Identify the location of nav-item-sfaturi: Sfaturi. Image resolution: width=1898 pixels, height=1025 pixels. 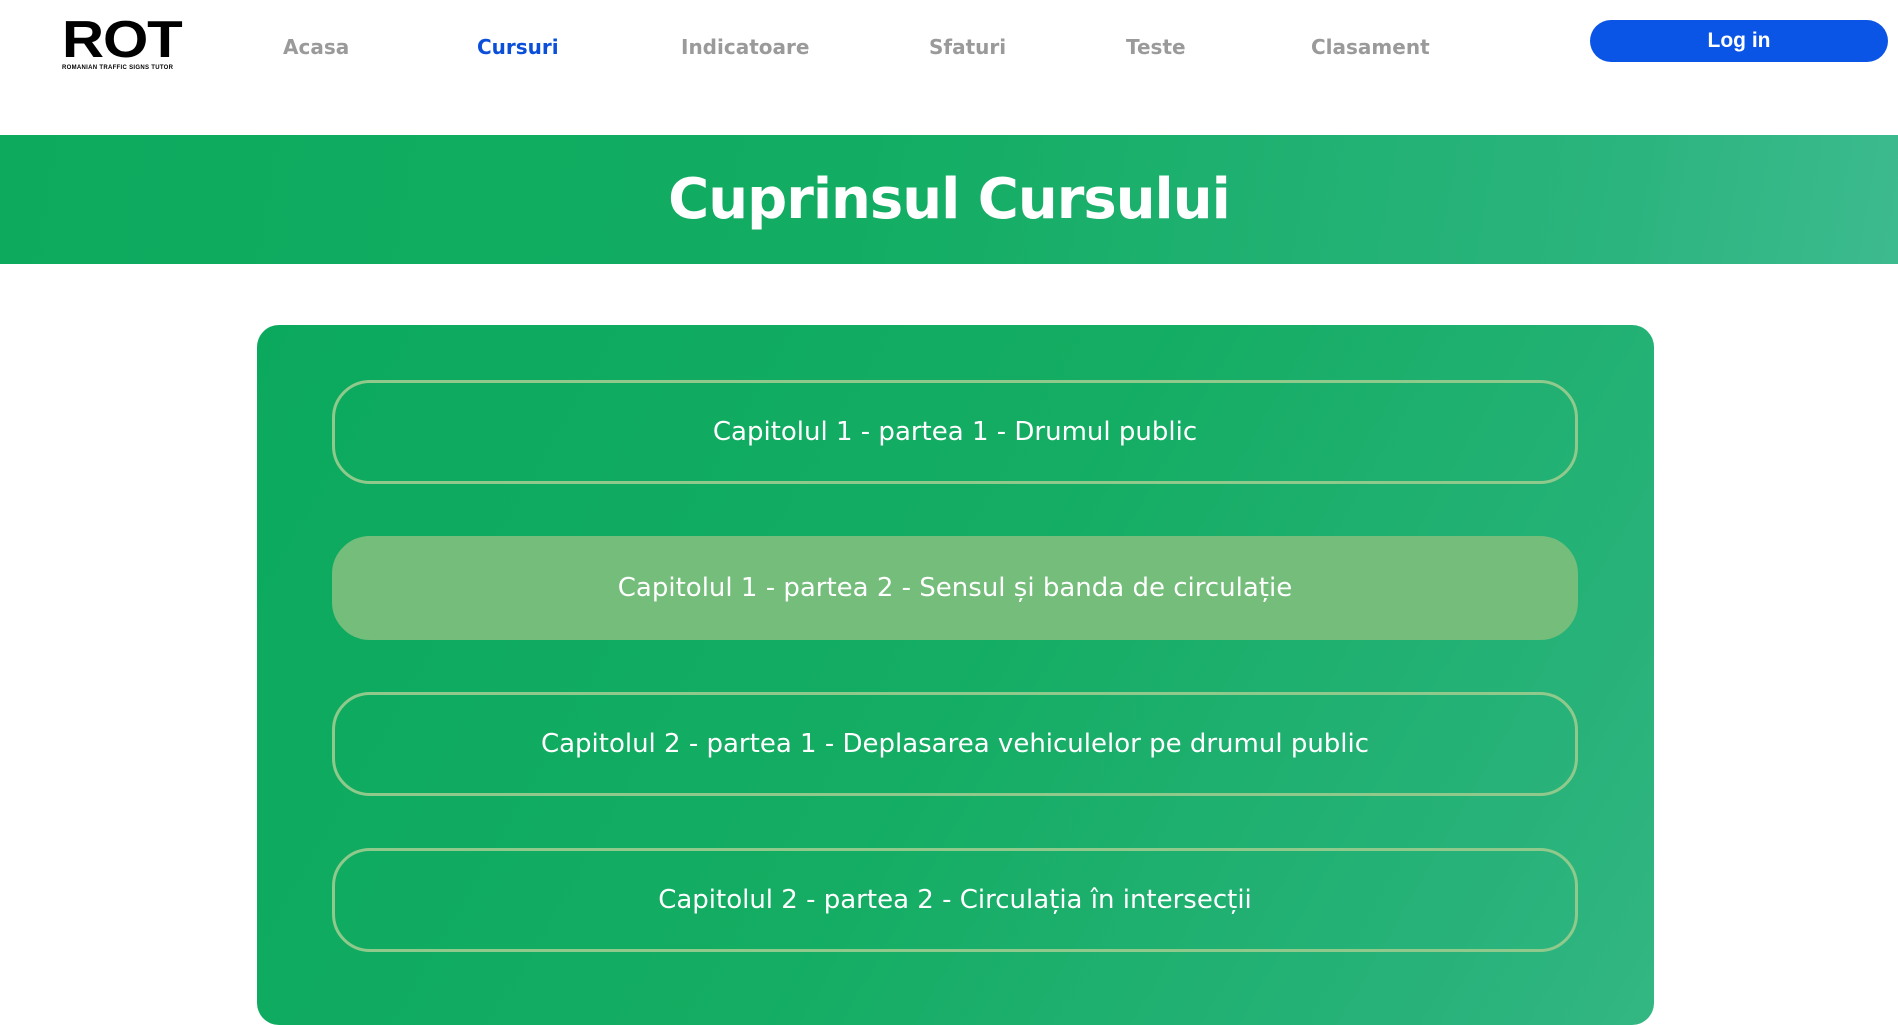
(967, 47).